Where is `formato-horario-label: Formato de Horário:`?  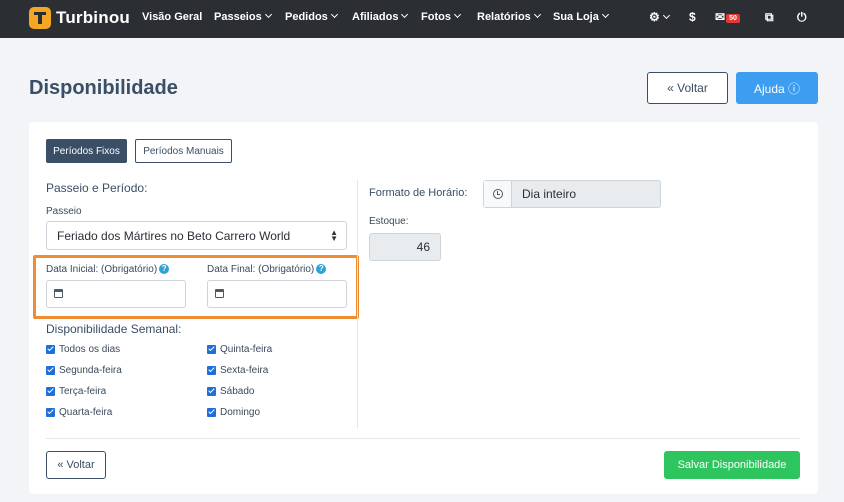
formato-horario-label: Formato de Horário: is located at coordinates (418, 193).